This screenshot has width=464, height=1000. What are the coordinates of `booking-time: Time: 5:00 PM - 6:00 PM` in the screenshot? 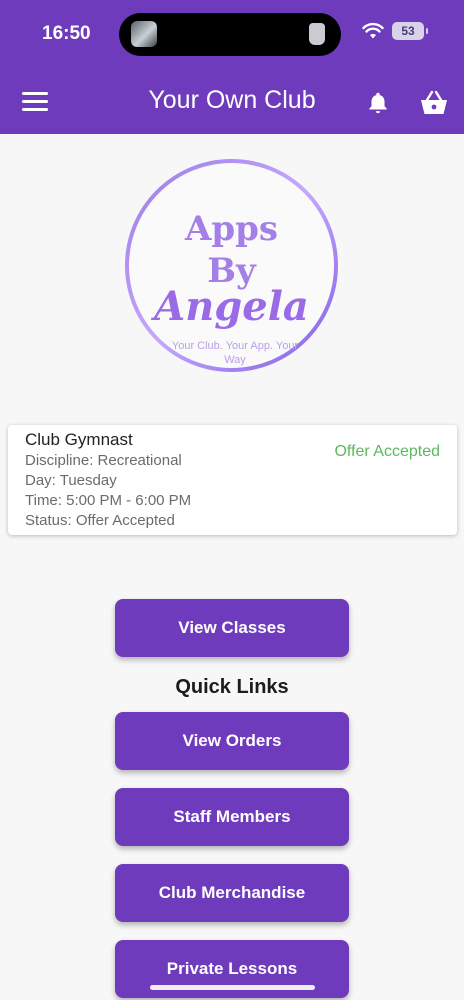 It's located at (108, 500).